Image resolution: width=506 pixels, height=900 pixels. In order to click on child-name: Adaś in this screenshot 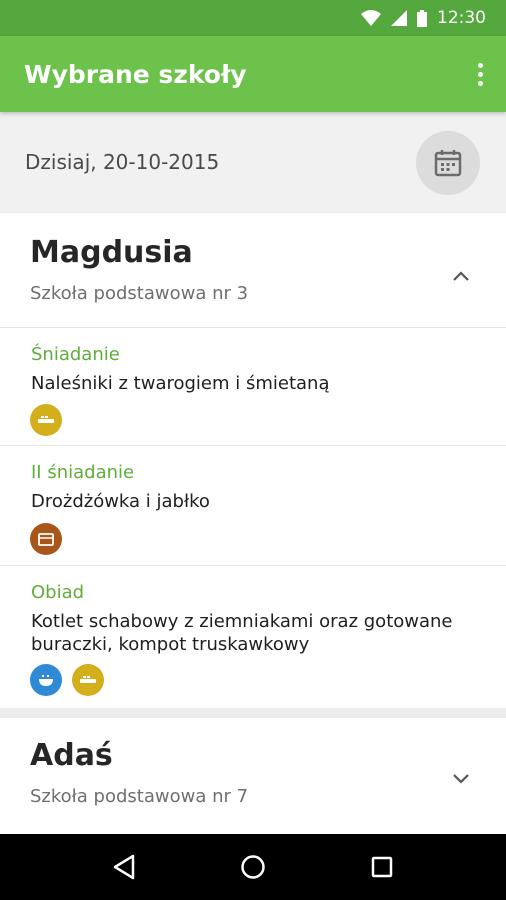, I will do `click(71, 755)`.